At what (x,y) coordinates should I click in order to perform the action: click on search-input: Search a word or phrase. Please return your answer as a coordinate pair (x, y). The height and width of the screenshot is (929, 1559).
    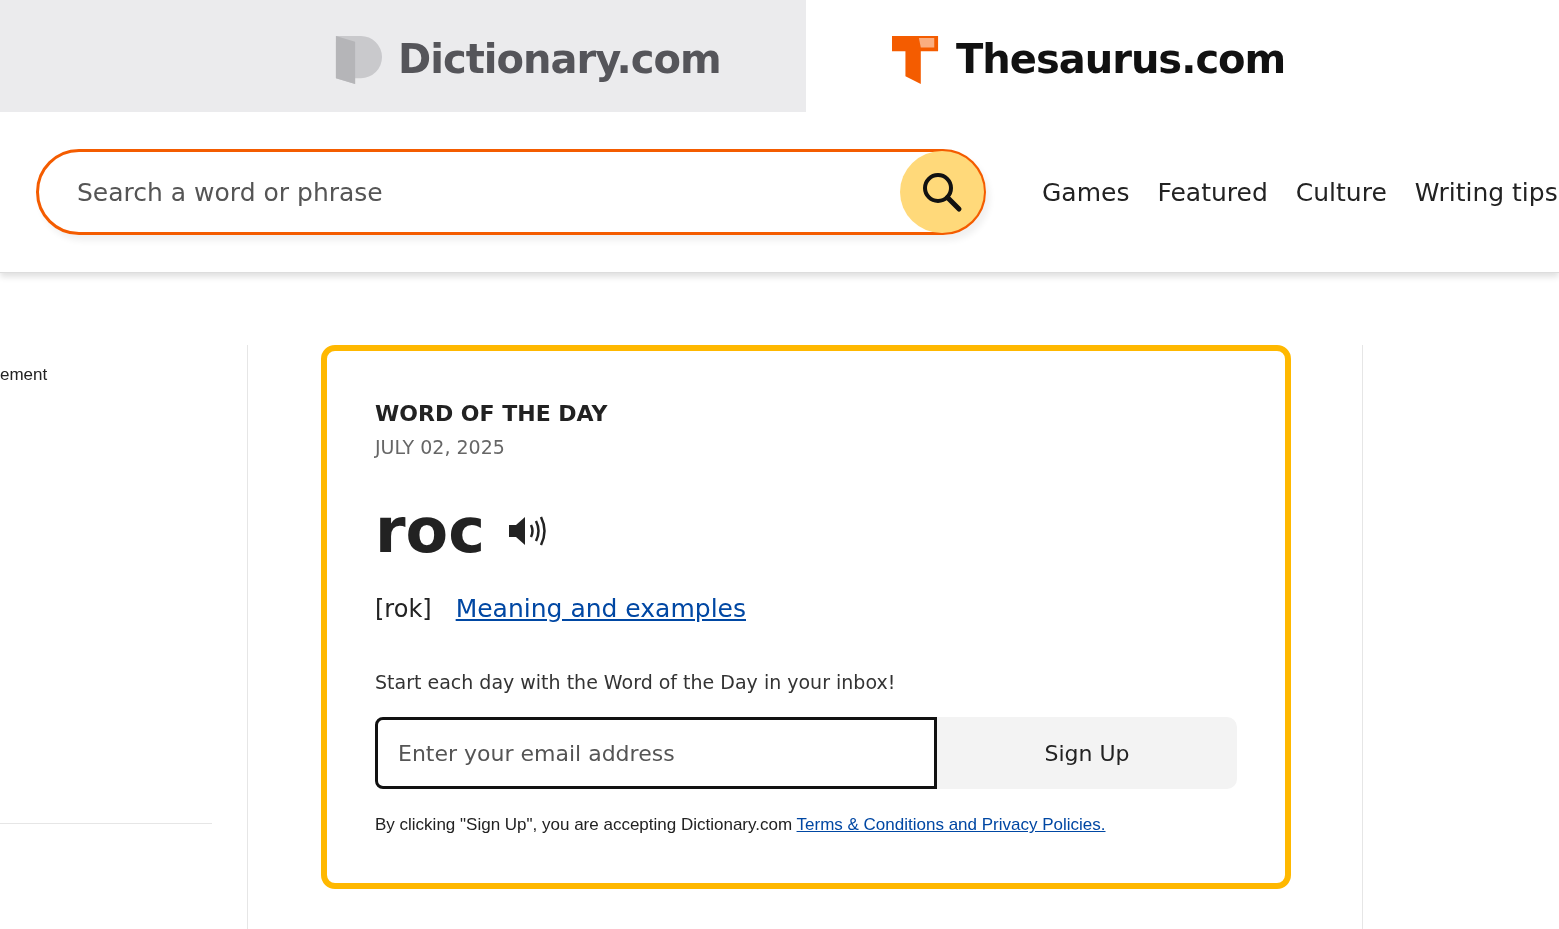
    Looking at the image, I should click on (487, 192).